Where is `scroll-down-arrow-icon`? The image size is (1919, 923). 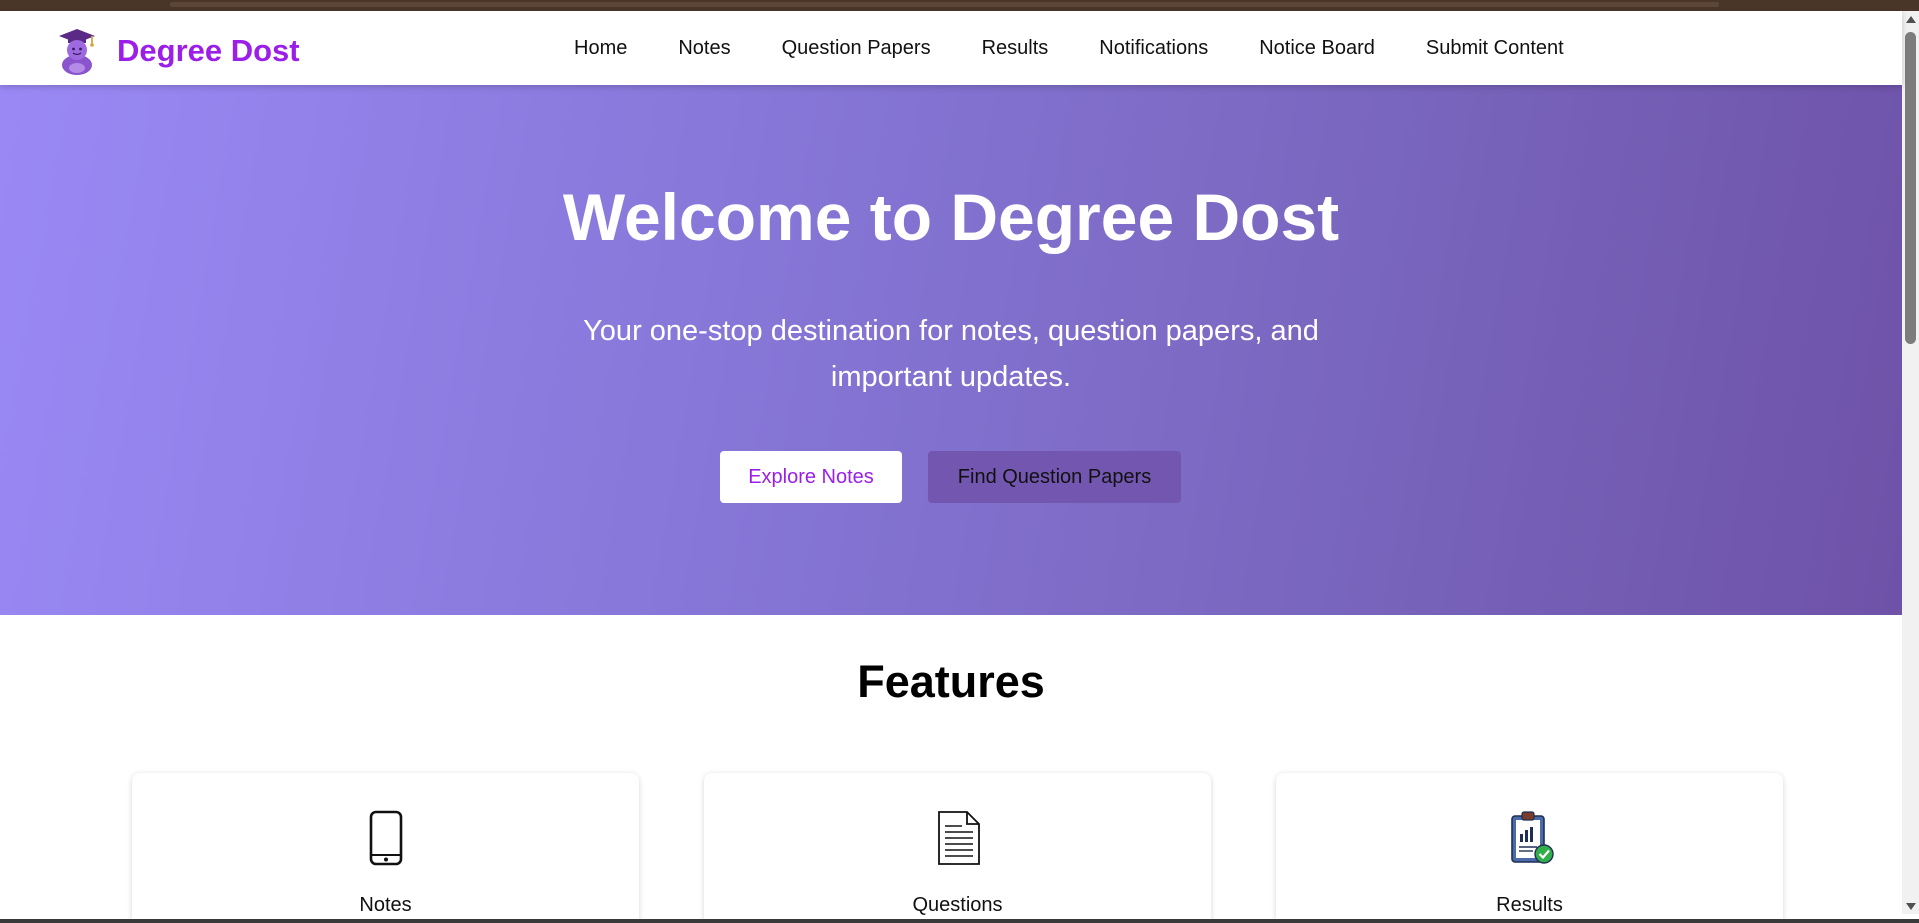 scroll-down-arrow-icon is located at coordinates (1911, 906).